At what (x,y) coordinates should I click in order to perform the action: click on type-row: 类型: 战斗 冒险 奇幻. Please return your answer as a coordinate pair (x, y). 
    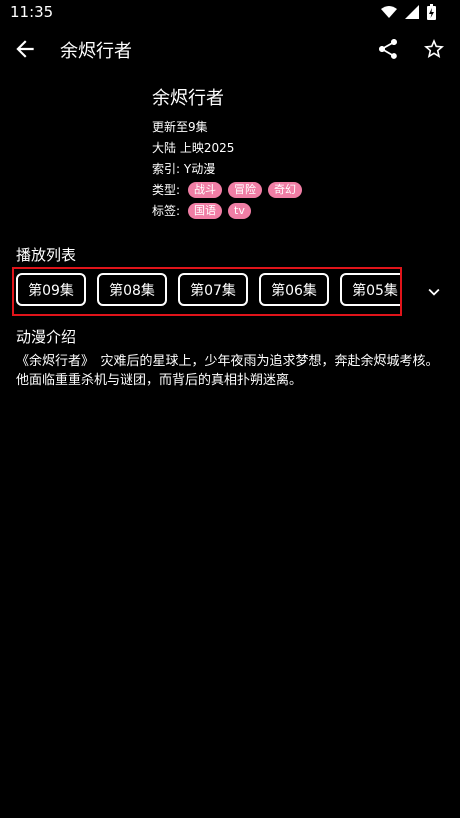
    Looking at the image, I should click on (230, 189).